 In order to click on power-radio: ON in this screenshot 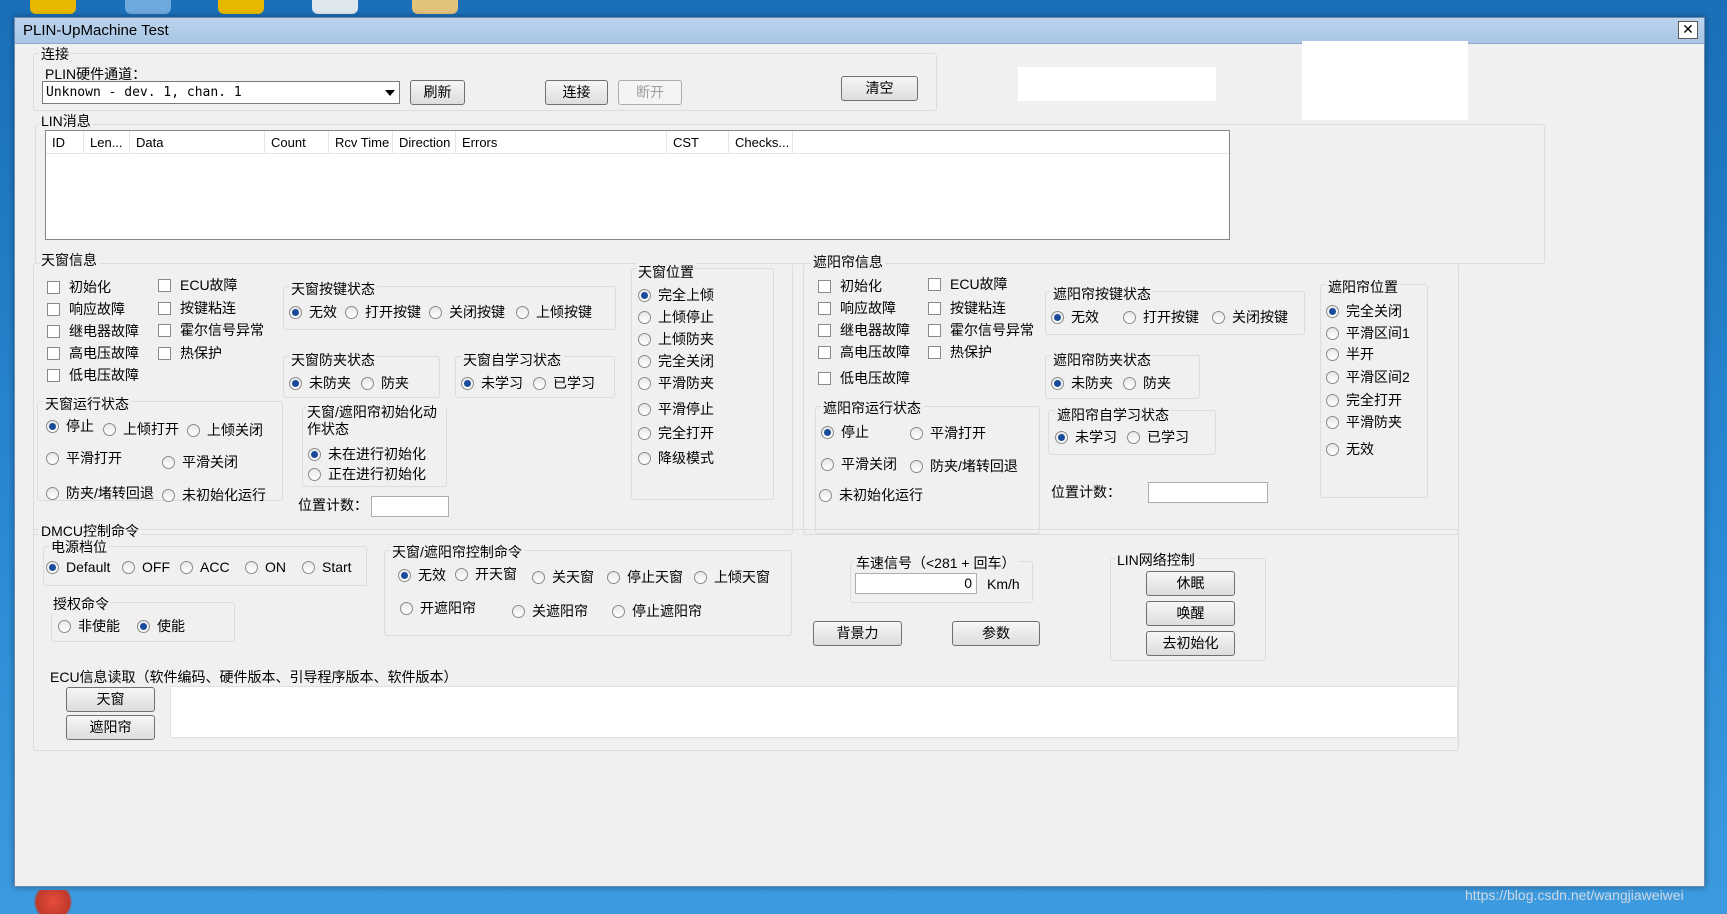, I will do `click(265, 567)`.